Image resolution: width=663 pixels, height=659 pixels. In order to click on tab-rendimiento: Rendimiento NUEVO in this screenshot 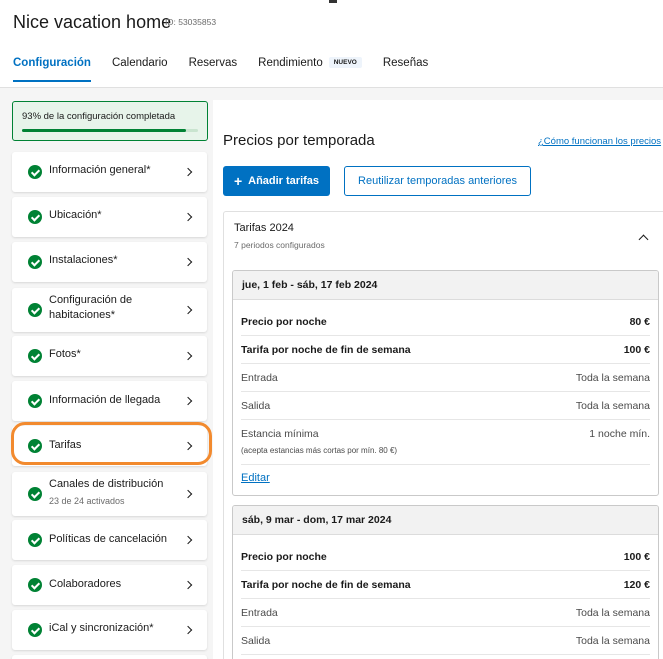, I will do `click(310, 63)`.